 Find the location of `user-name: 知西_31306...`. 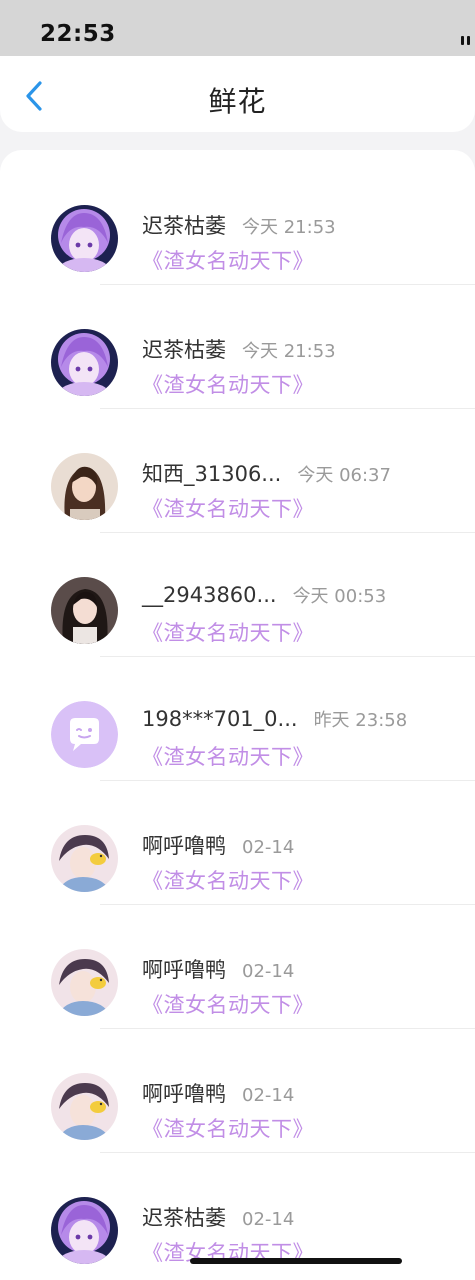

user-name: 知西_31306... is located at coordinates (211, 473).